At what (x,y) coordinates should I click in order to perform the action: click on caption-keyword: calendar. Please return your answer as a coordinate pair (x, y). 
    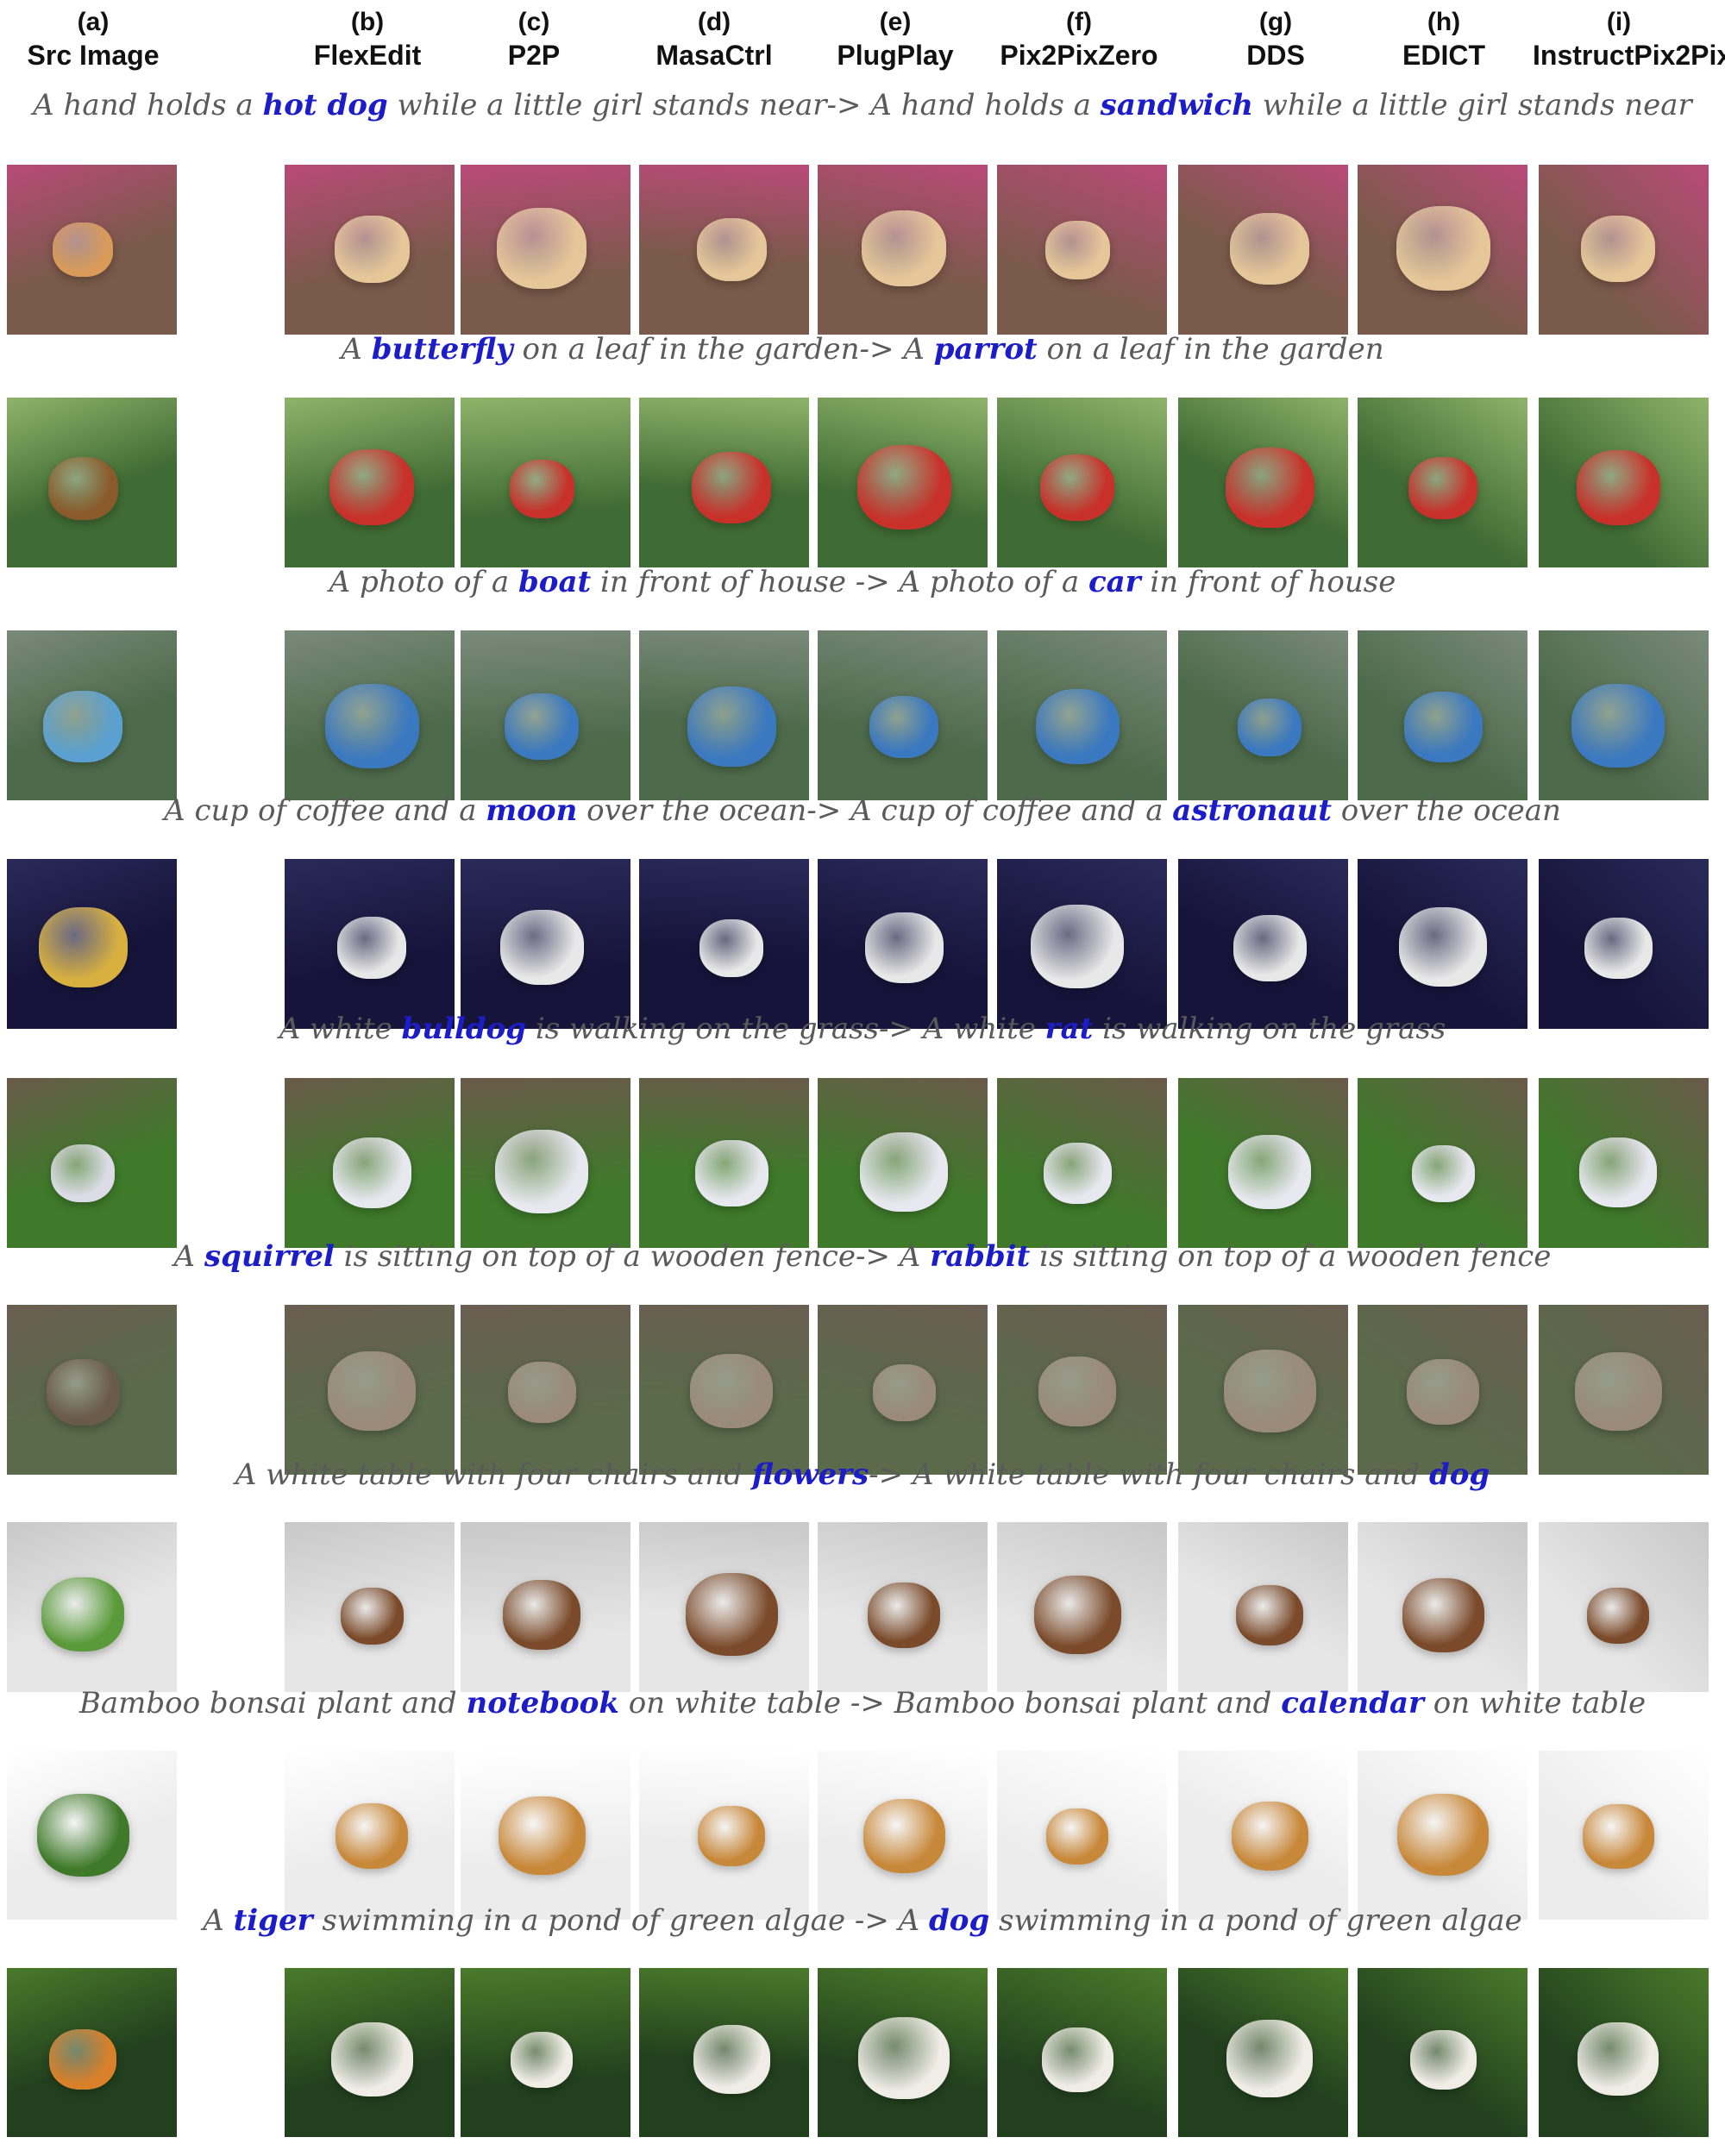
    Looking at the image, I should click on (1352, 1703).